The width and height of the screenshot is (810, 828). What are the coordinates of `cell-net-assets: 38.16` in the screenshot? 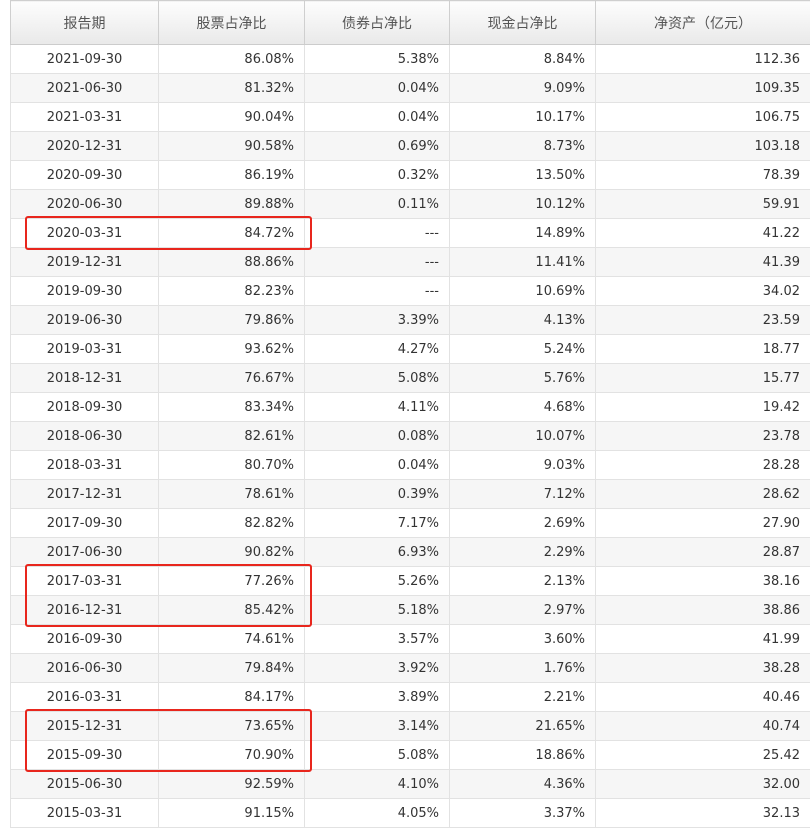 It's located at (702, 581).